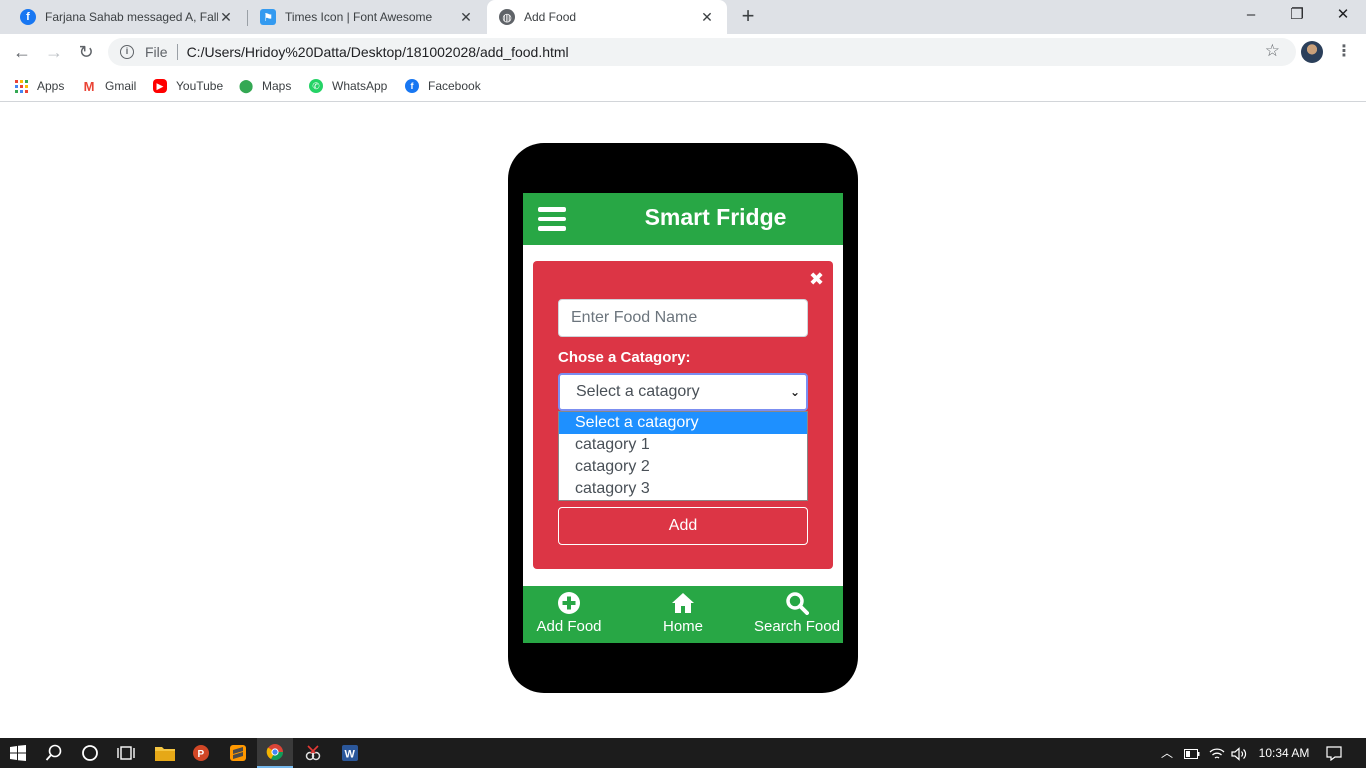  What do you see at coordinates (246, 85) in the screenshot?
I see `maps-pin-icon: ⬤` at bounding box center [246, 85].